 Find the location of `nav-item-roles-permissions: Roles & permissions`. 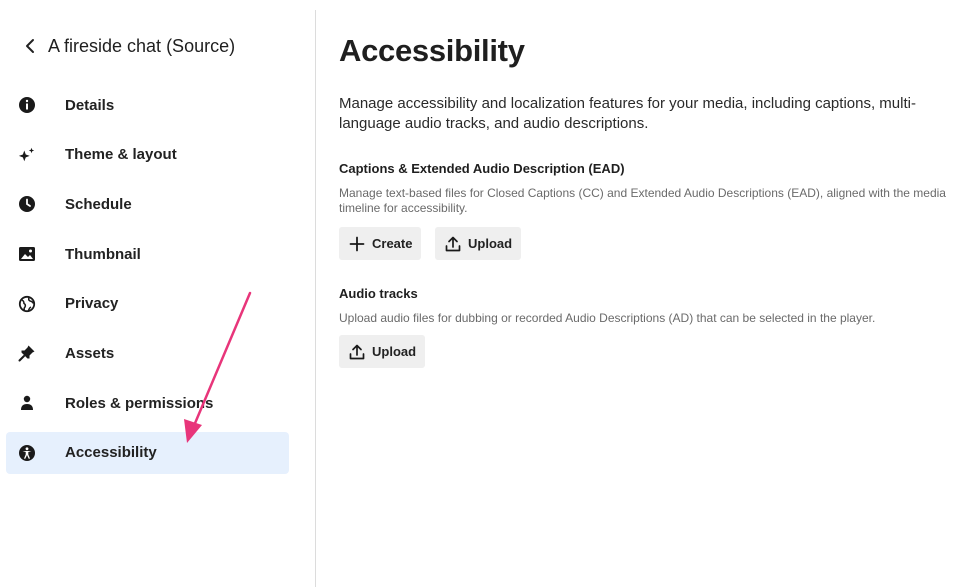

nav-item-roles-permissions: Roles & permissions is located at coordinates (147, 403).